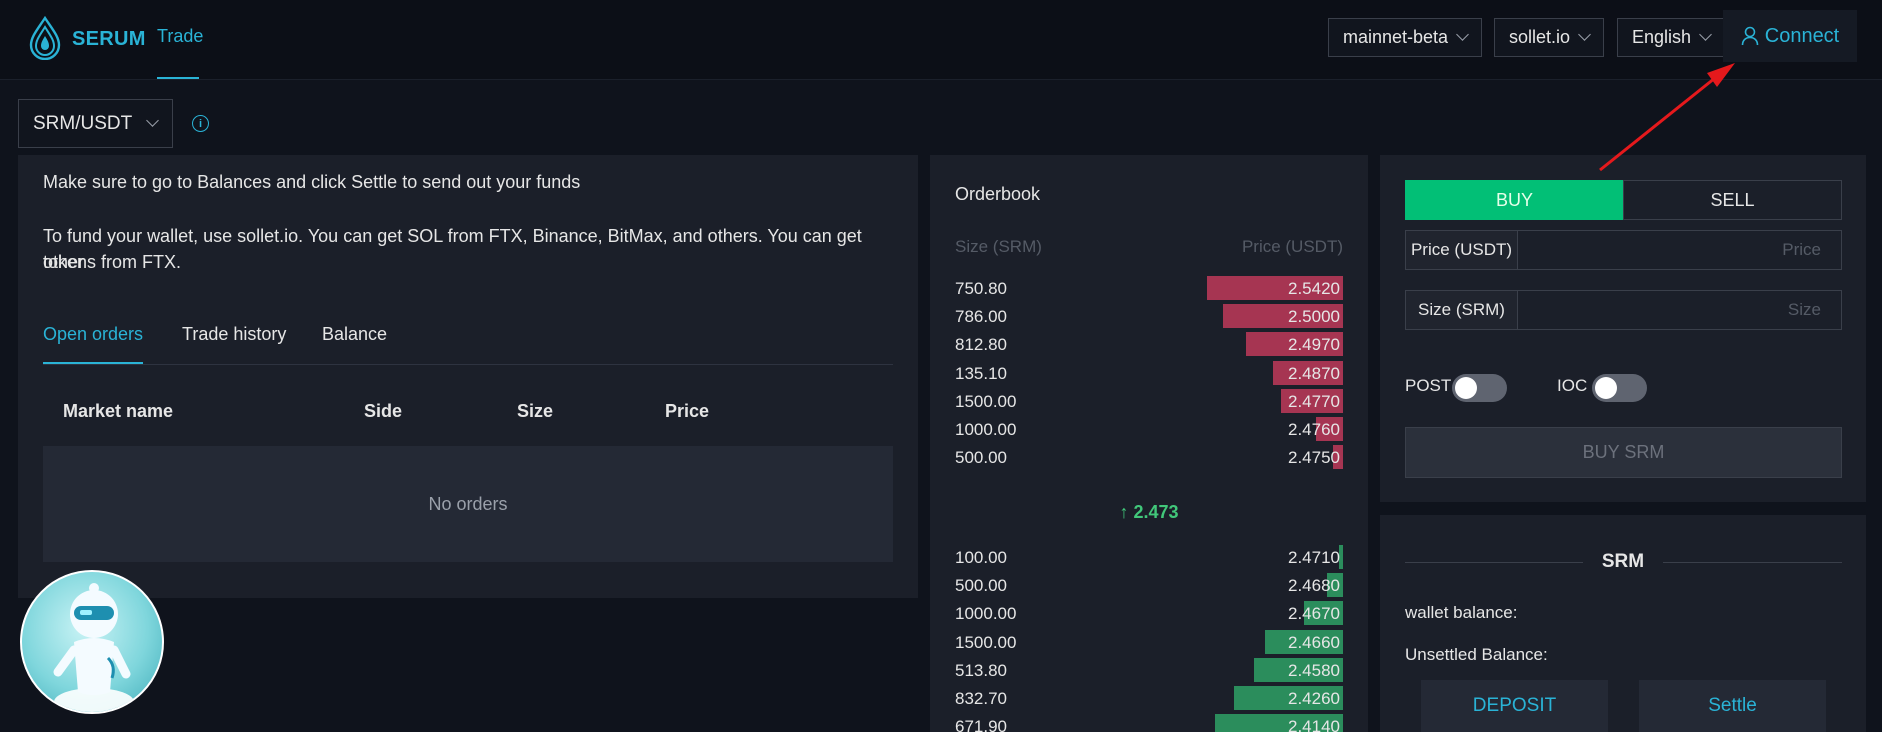  What do you see at coordinates (1156, 512) in the screenshot?
I see `last-price-value: 2.473` at bounding box center [1156, 512].